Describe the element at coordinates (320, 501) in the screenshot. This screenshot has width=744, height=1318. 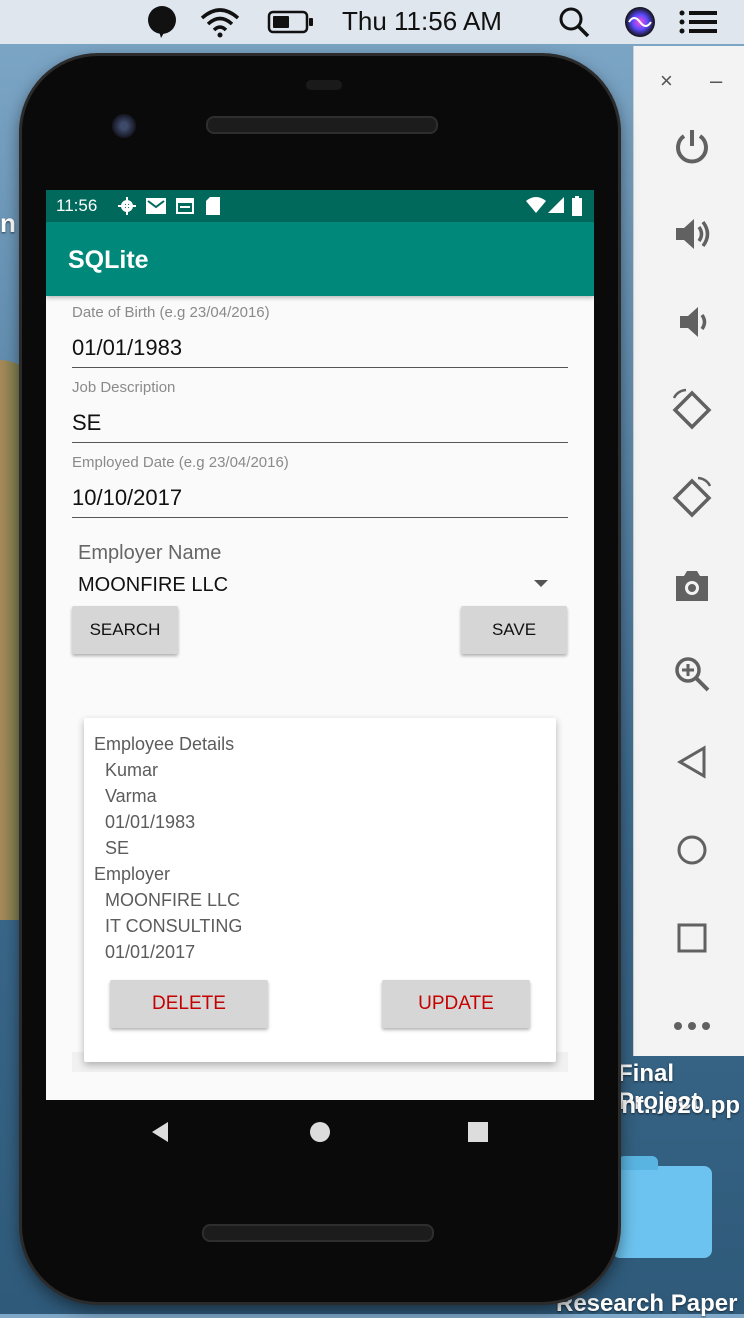
I see `employed-date-input: 10/10/2017` at that location.